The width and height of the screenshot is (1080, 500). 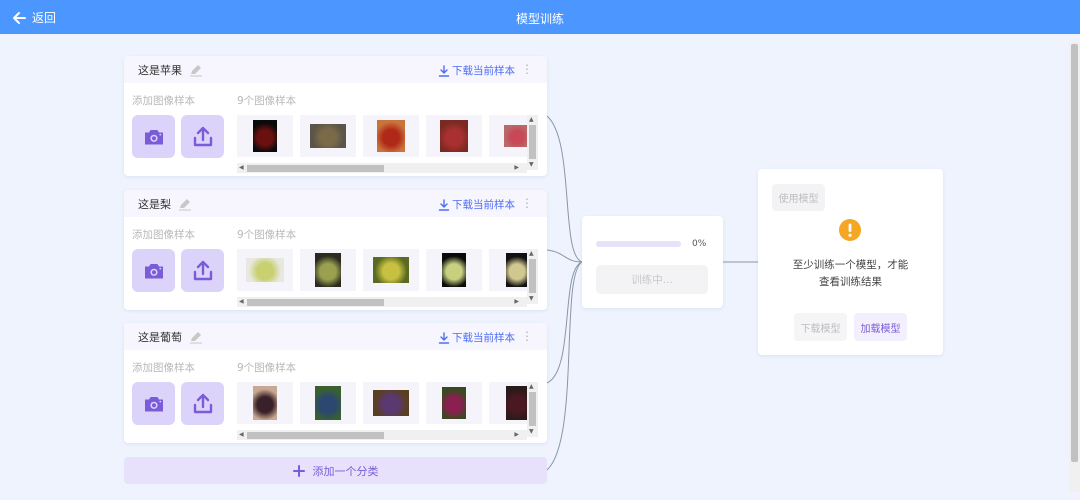 I want to click on result-message-line2: 查看训练结果, so click(x=850, y=282).